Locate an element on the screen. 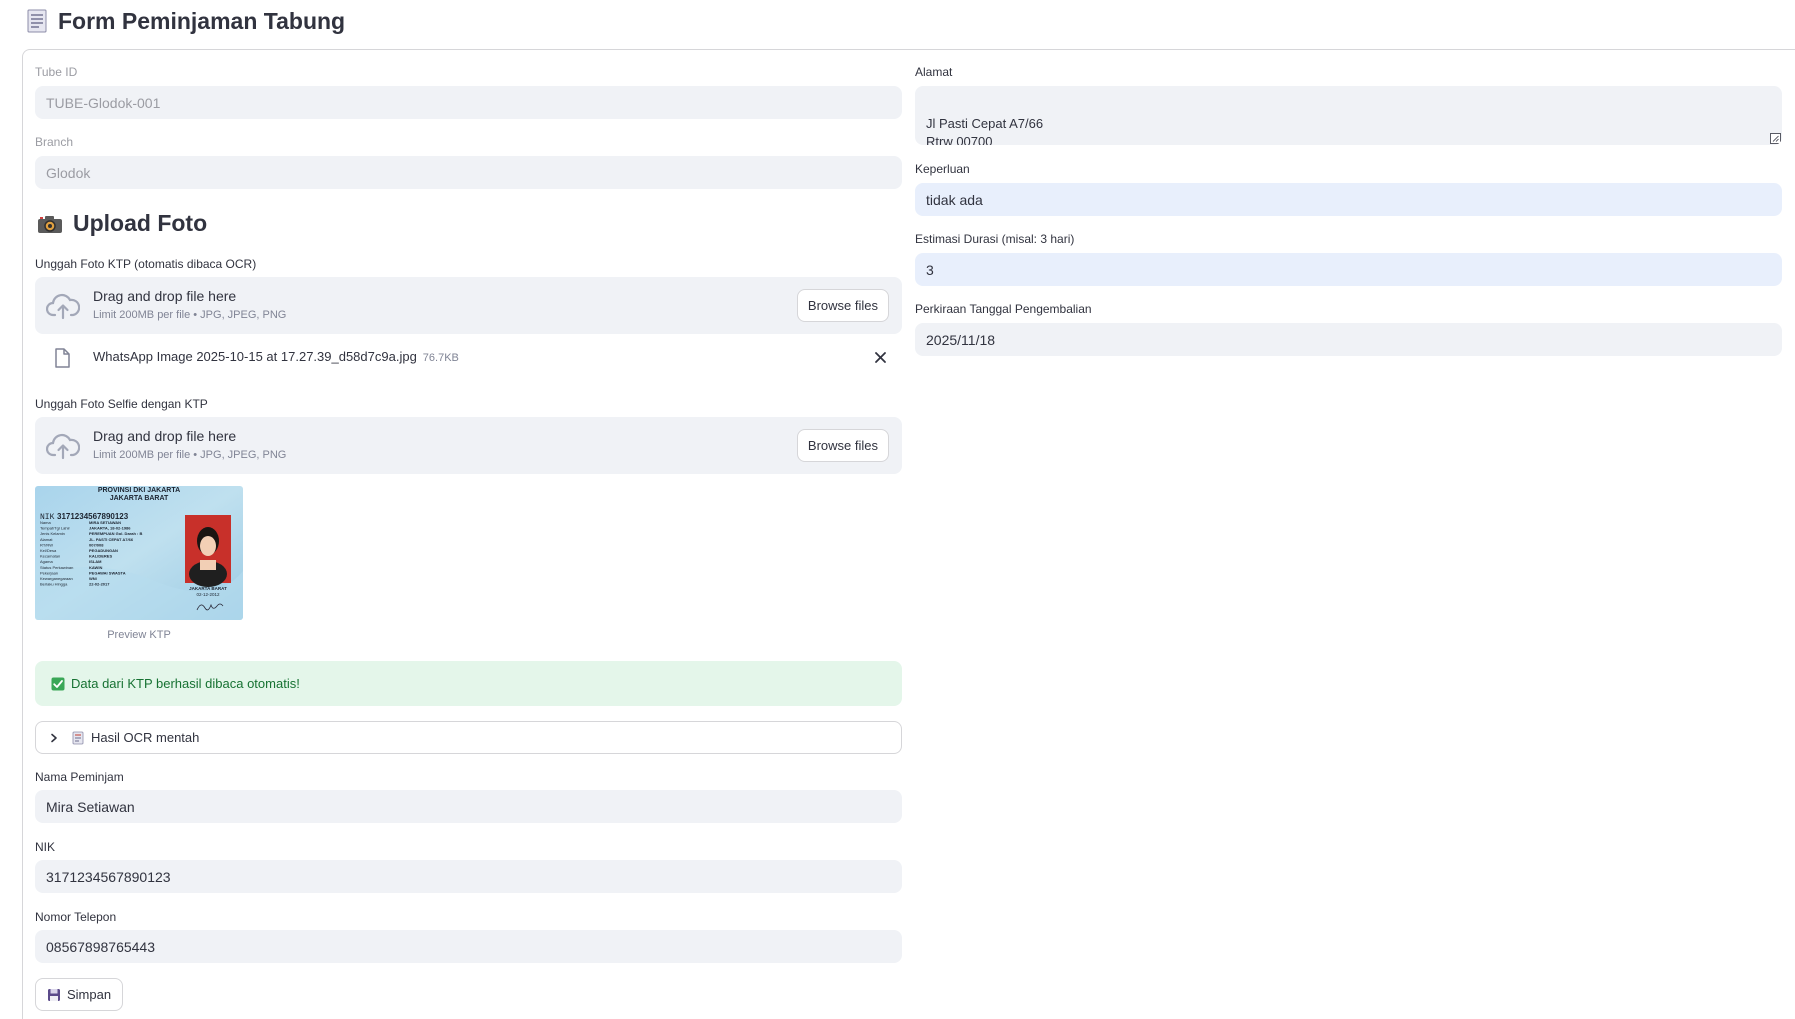 The width and height of the screenshot is (1795, 1019). ktp-field-key: Kewarganegaraan is located at coordinates (56, 578).